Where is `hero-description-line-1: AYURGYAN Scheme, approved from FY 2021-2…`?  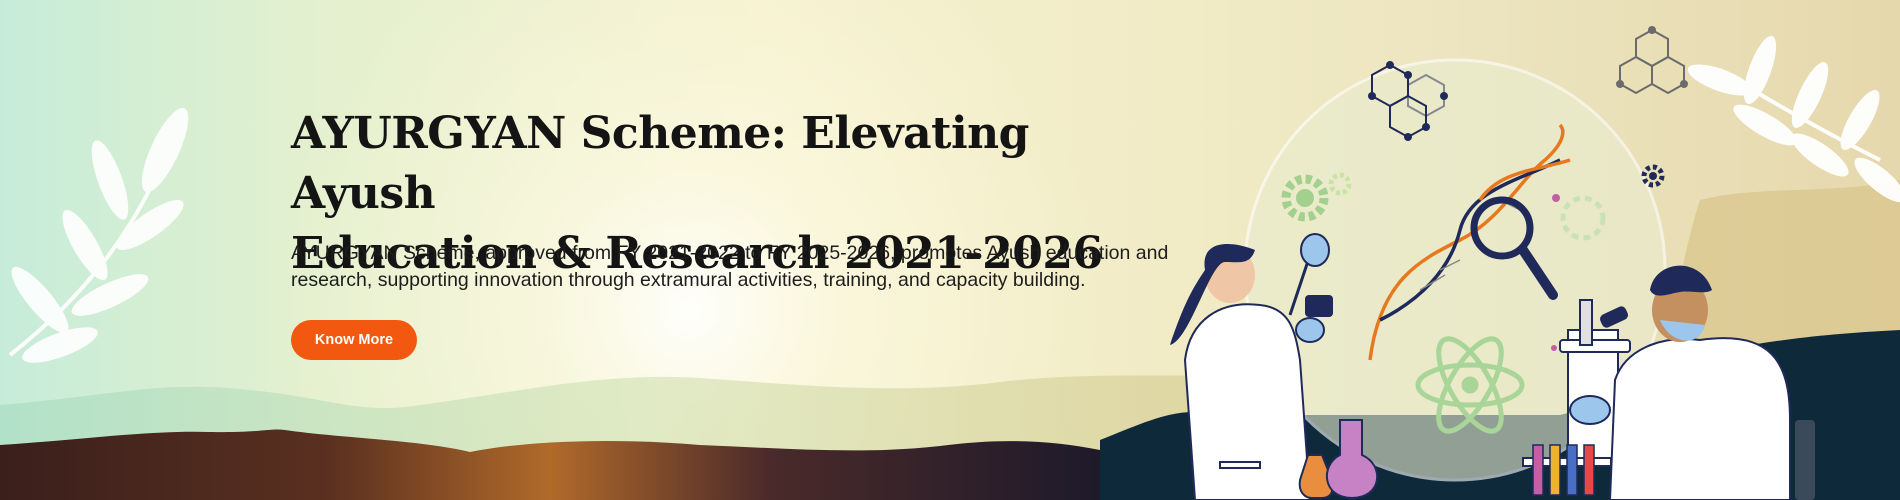
hero-description-line-1: AYURGYAN Scheme, approved from FY 2021-2… is located at coordinates (730, 253).